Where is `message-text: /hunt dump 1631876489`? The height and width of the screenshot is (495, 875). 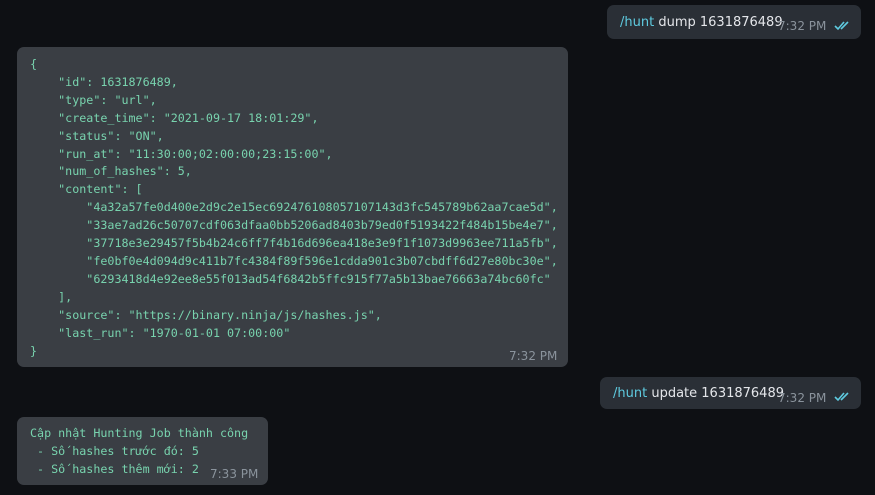
message-text: /hunt dump 1631876489 is located at coordinates (701, 22).